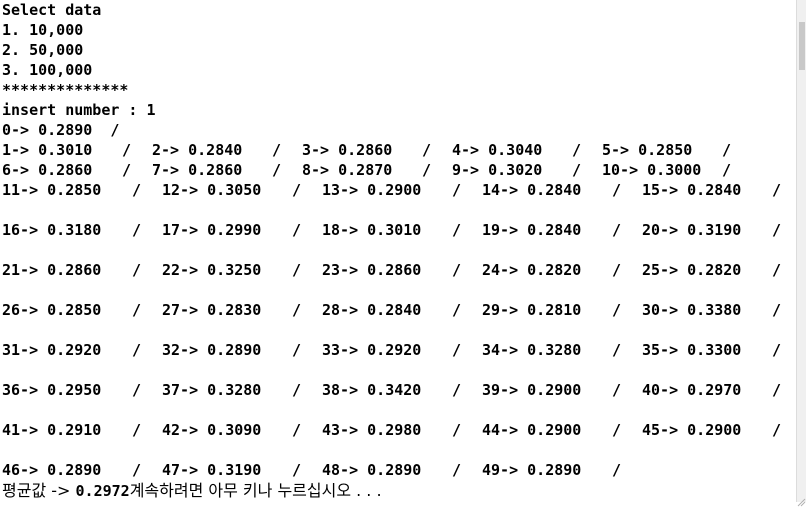  Describe the element at coordinates (372, 310) in the screenshot. I see `result-value: 28-> 0.2840` at that location.